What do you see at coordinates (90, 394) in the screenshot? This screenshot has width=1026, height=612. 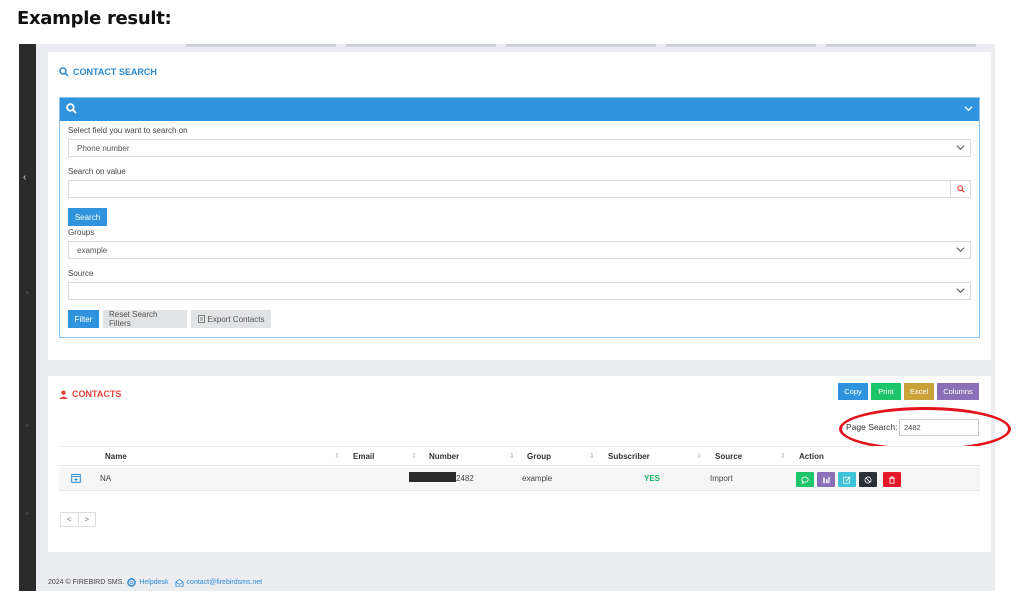 I see `contacts-title: CONTACTS` at bounding box center [90, 394].